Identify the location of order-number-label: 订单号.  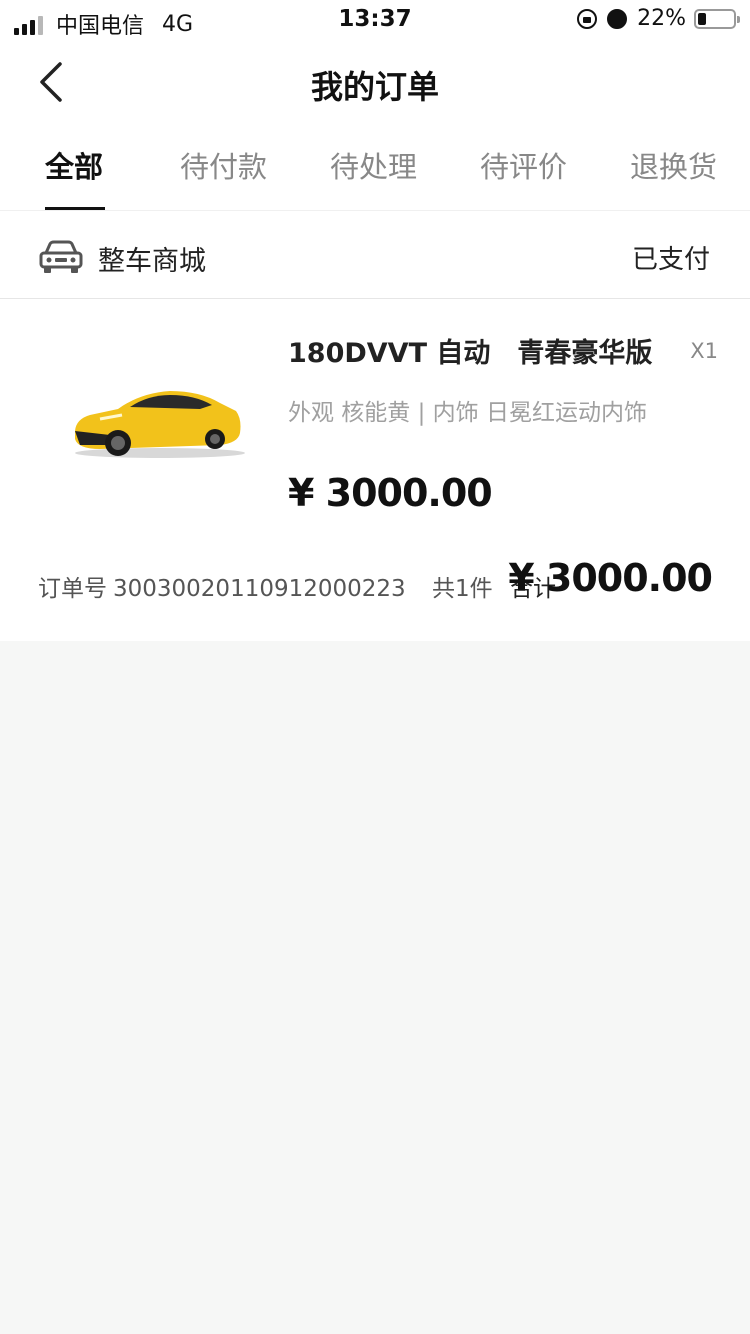
(72, 589).